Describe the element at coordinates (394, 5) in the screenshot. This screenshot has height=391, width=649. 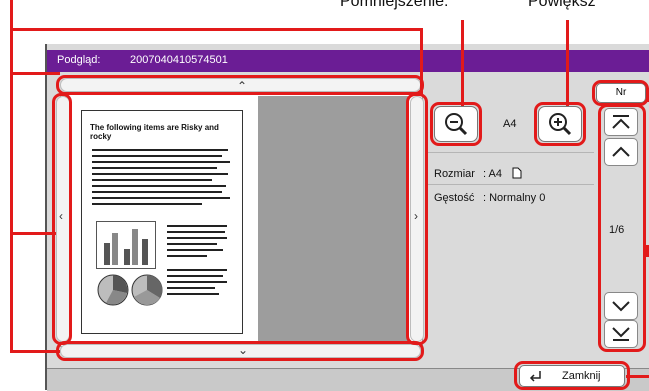
I see `callout-label-zoom-out: Pomniejszenie:` at that location.